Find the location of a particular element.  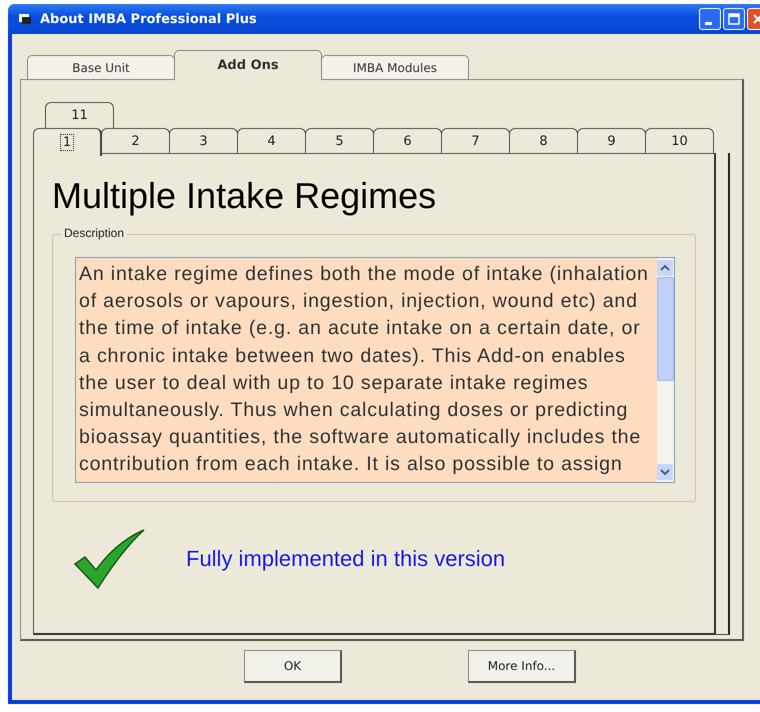

scroll-down-icon is located at coordinates (665, 472).